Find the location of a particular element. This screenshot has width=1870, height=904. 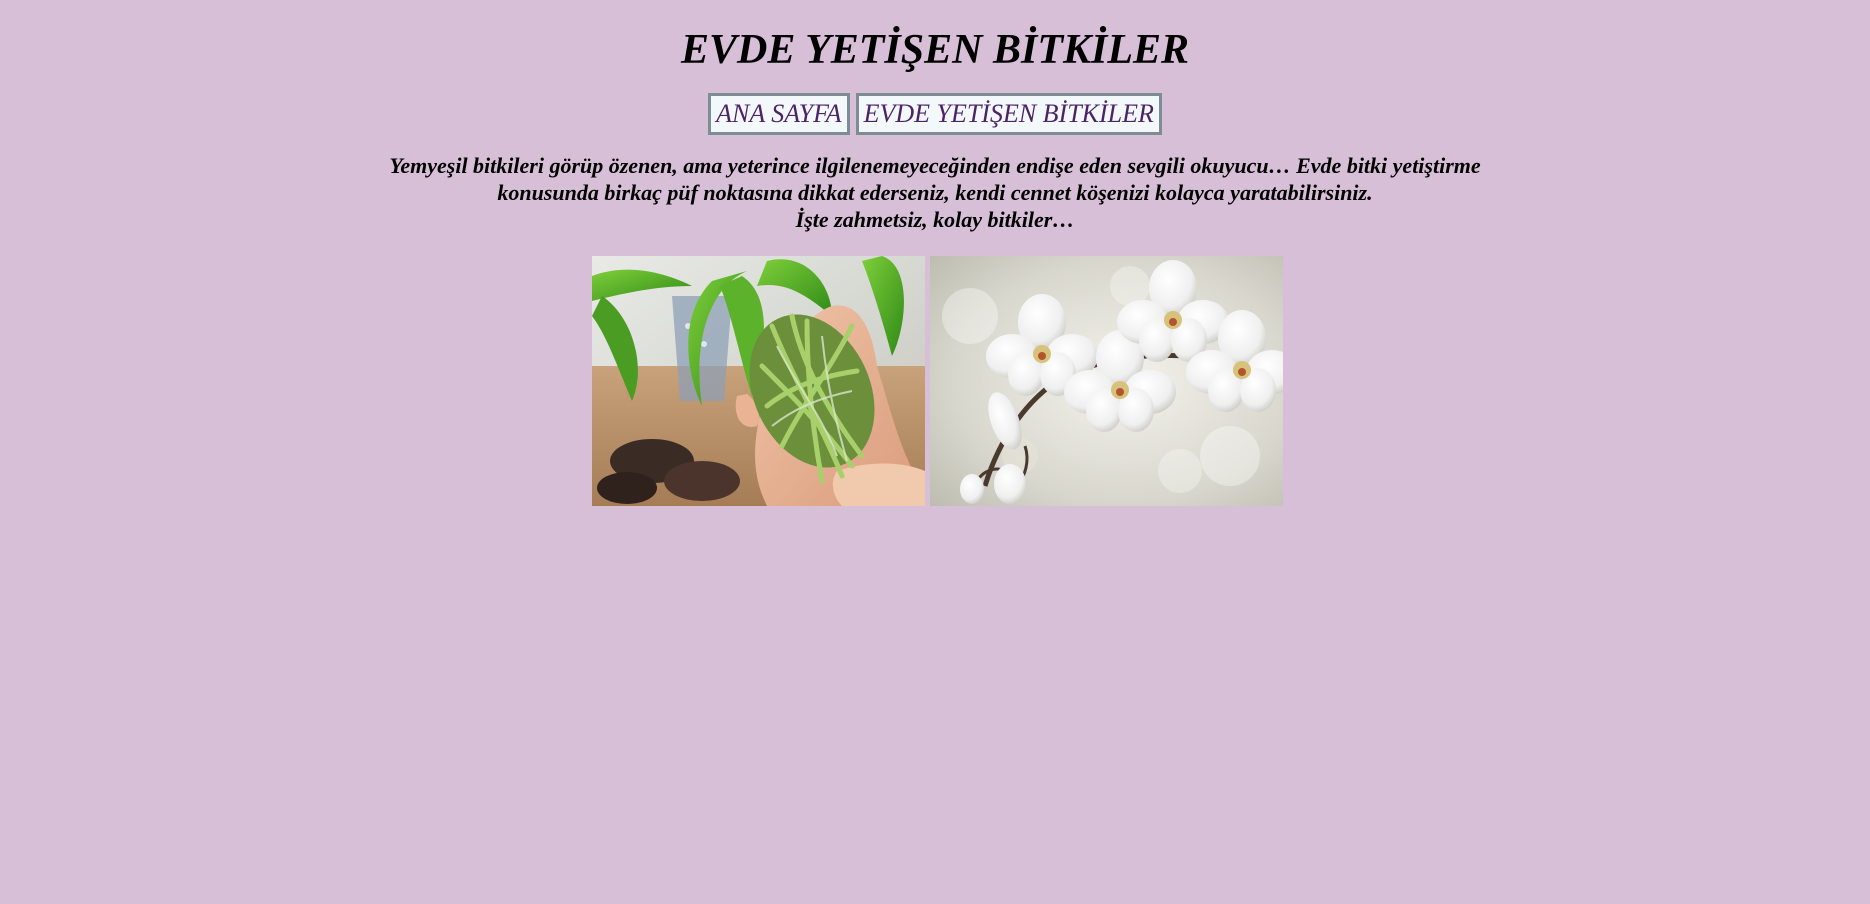

main-nav: ANA SAYFA EVDE YETİŞEN BİTKİLER is located at coordinates (935, 114).